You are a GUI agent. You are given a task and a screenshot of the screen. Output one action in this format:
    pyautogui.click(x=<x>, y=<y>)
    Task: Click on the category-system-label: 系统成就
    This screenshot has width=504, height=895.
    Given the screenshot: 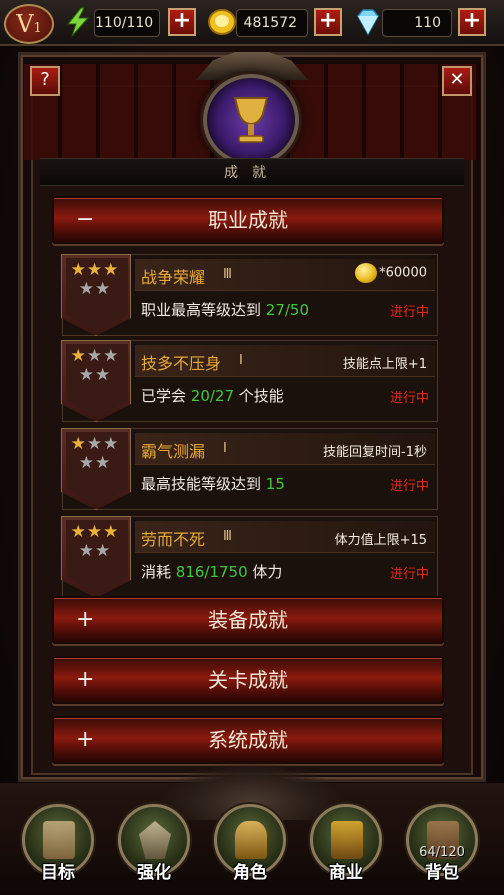 What is the action you would take?
    pyautogui.click(x=248, y=740)
    